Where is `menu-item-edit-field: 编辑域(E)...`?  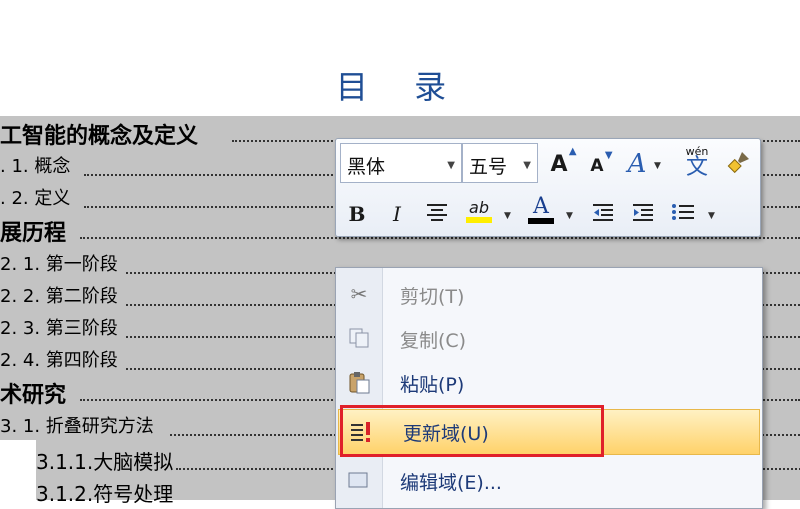 menu-item-edit-field: 编辑域(E)... is located at coordinates (549, 480).